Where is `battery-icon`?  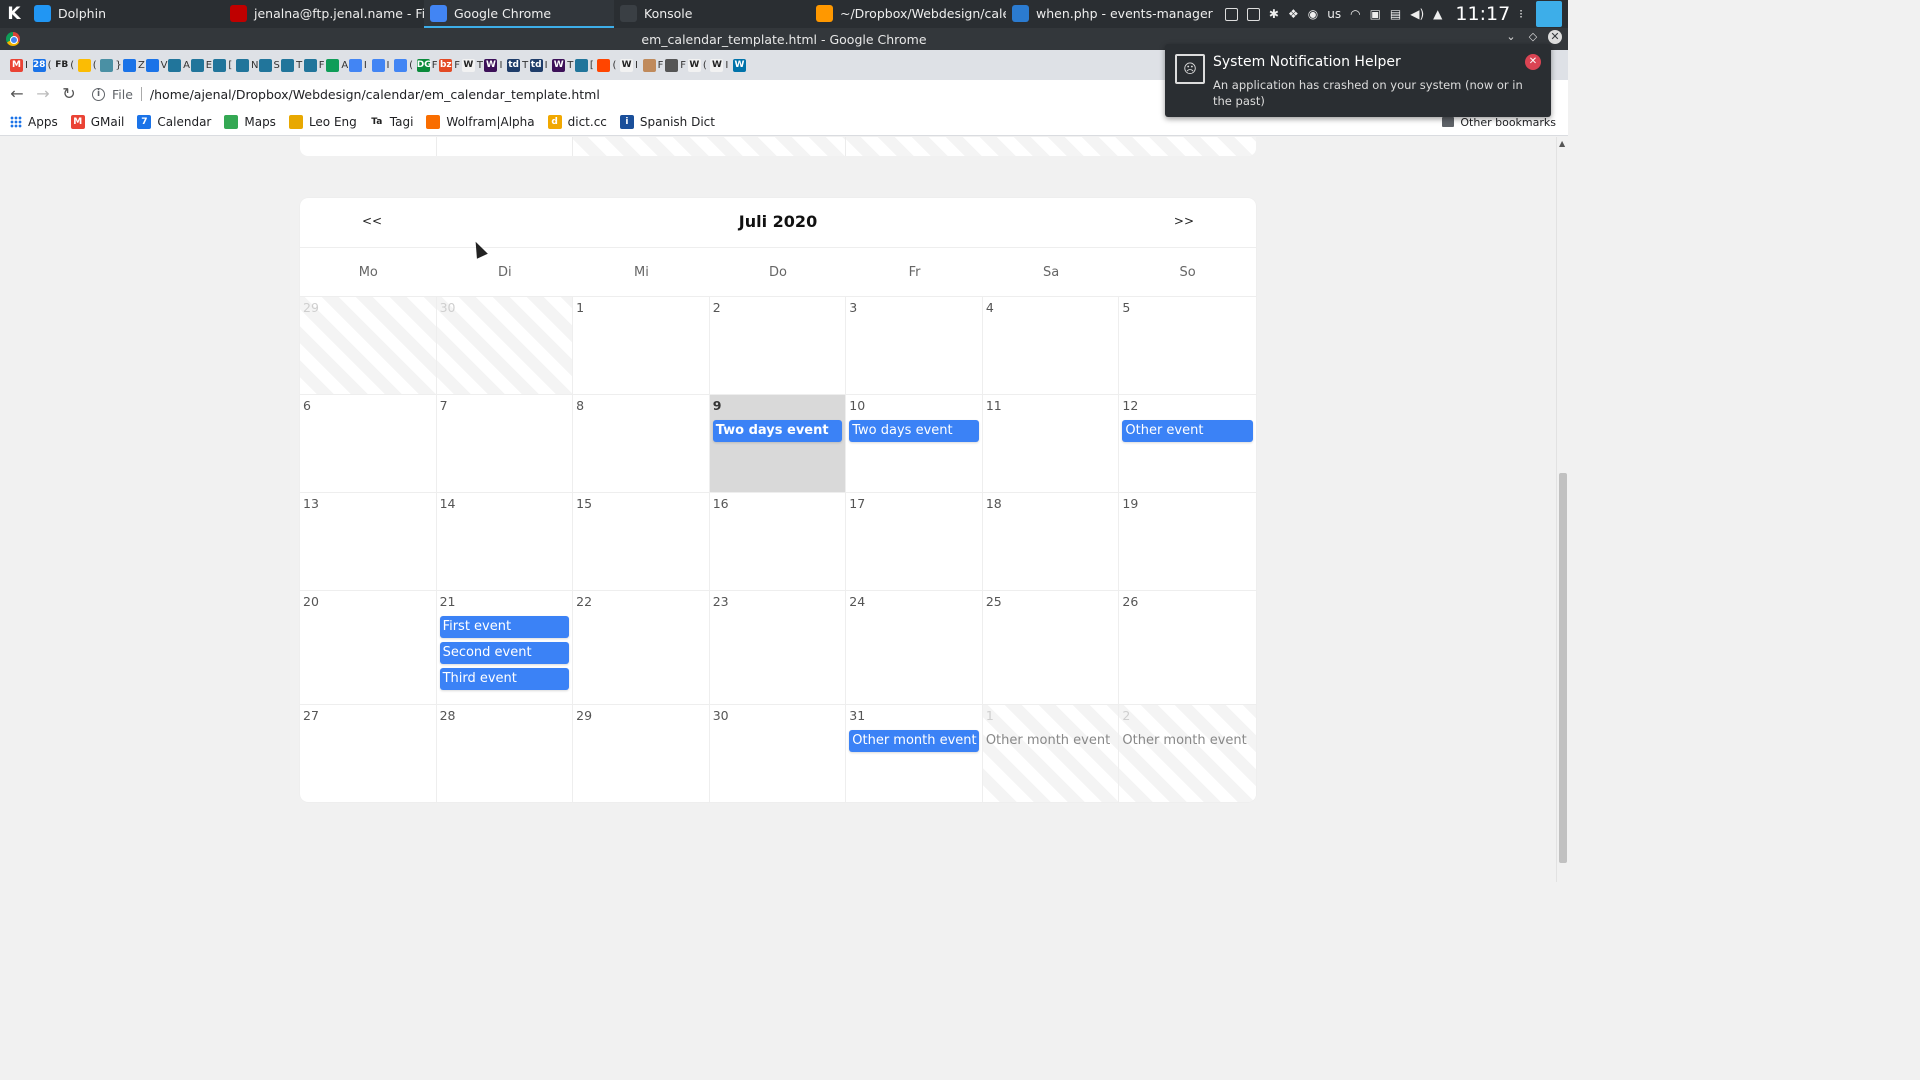 battery-icon is located at coordinates (1253, 14).